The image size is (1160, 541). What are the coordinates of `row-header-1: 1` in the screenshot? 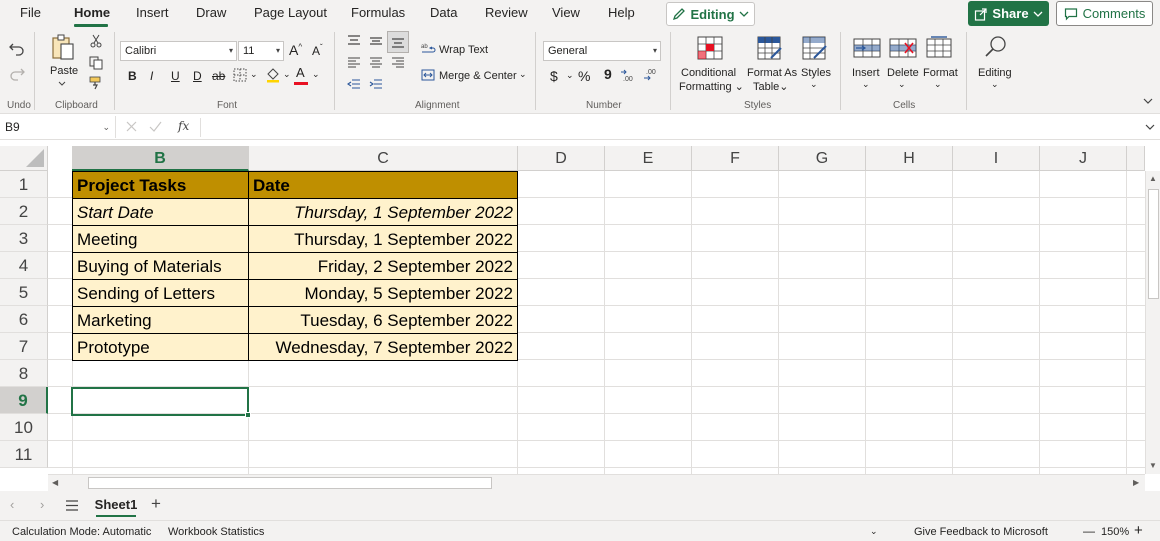 It's located at (24, 184).